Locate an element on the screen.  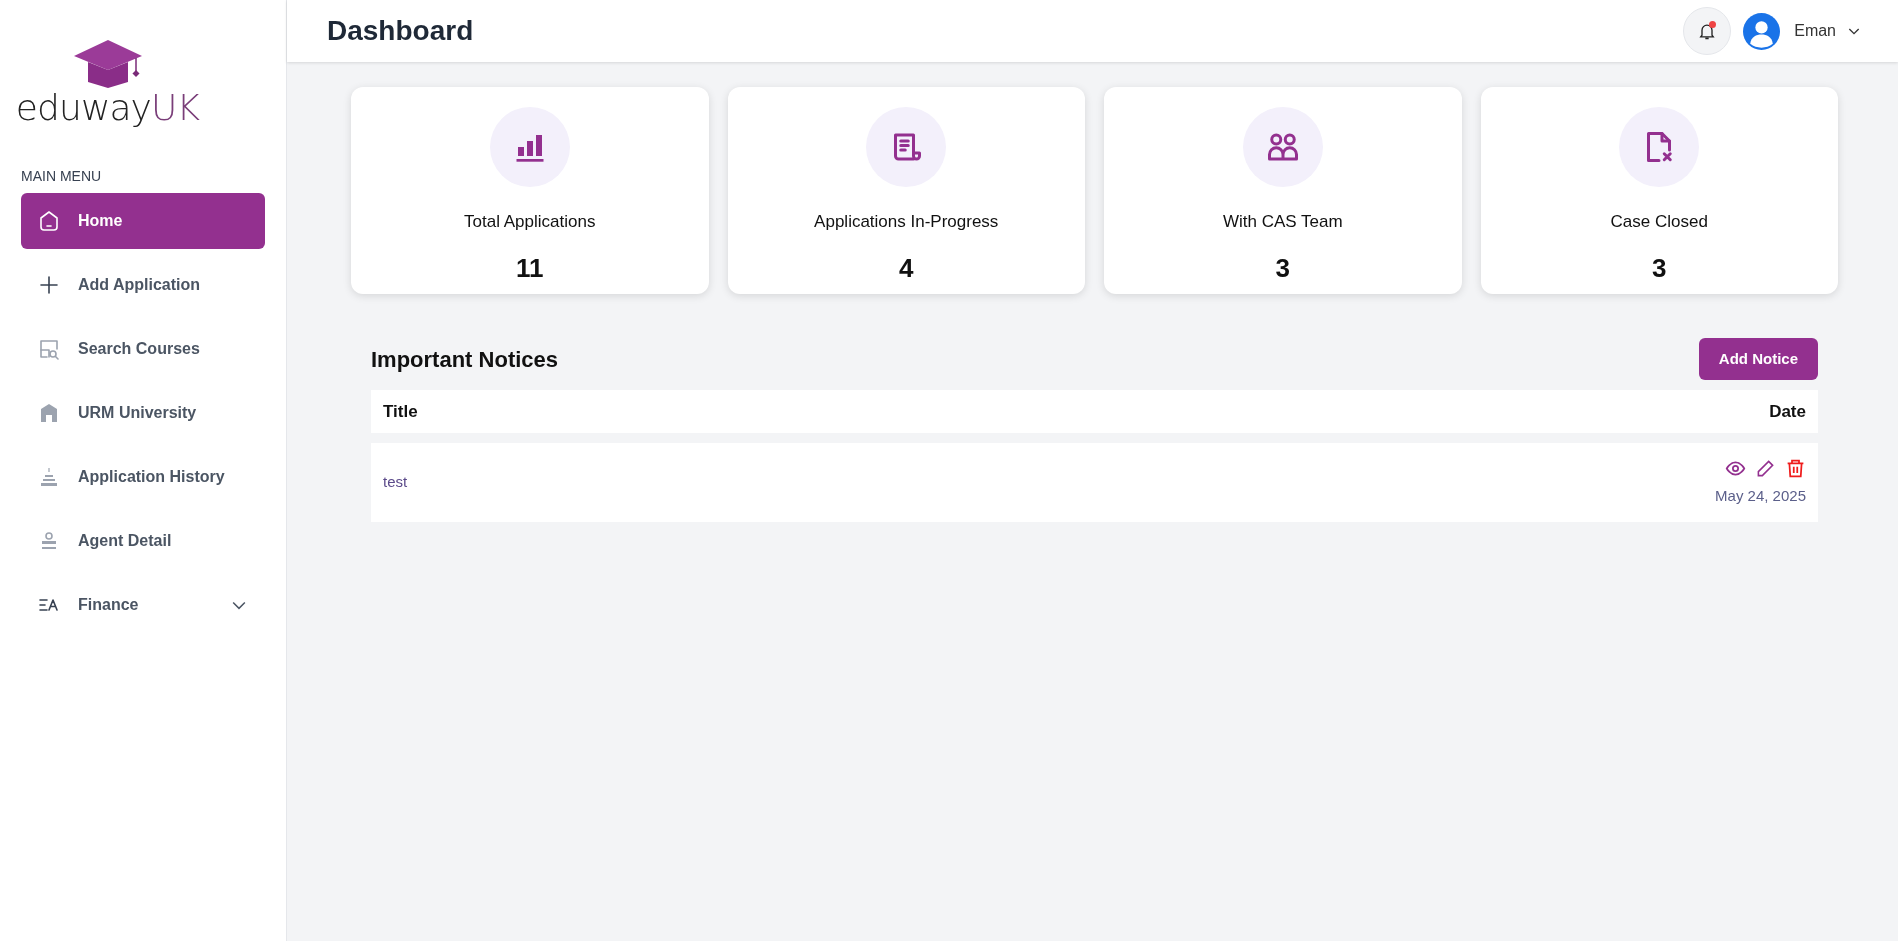
logo-accent: UK is located at coordinates (175, 108).